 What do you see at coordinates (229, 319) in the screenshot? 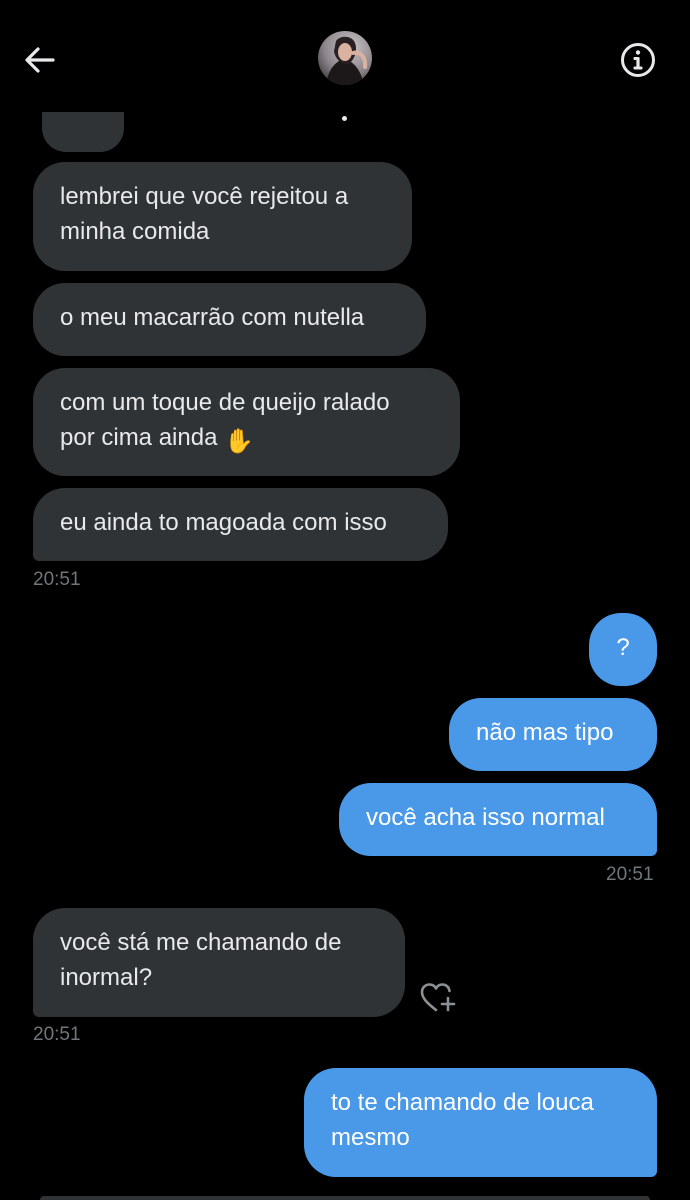
I see `incoming-message: o meu macarrão com nutella` at bounding box center [229, 319].